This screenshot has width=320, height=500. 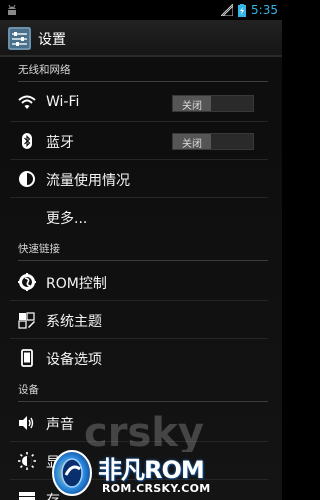 I want to click on watermark-url: ROM.CRSKY.COM, so click(x=156, y=488).